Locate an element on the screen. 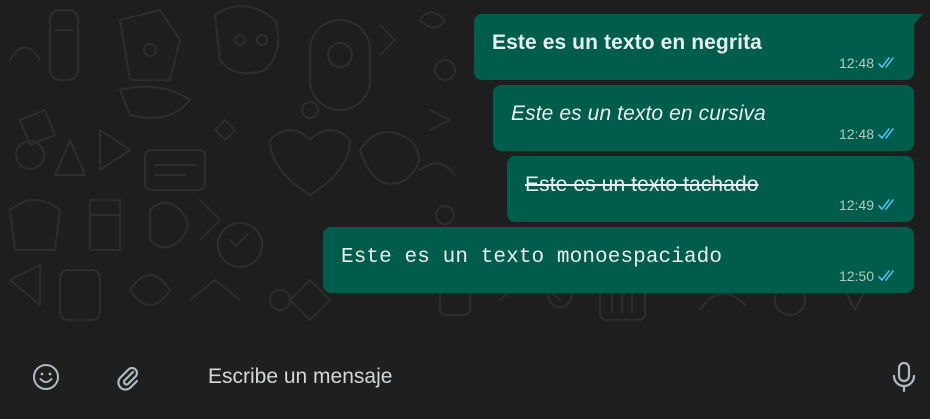 Image resolution: width=930 pixels, height=419 pixels. message-bubble: Este es un texto en cursiva 12:48 is located at coordinates (703, 118).